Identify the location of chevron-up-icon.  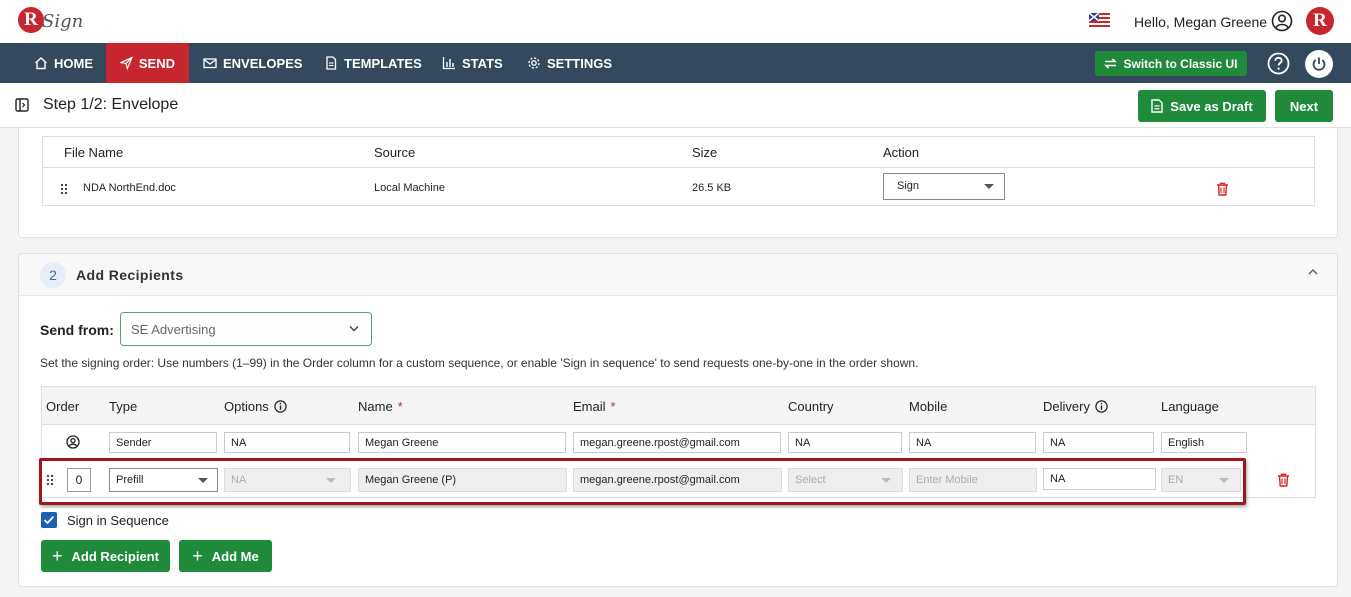
(1313, 272).